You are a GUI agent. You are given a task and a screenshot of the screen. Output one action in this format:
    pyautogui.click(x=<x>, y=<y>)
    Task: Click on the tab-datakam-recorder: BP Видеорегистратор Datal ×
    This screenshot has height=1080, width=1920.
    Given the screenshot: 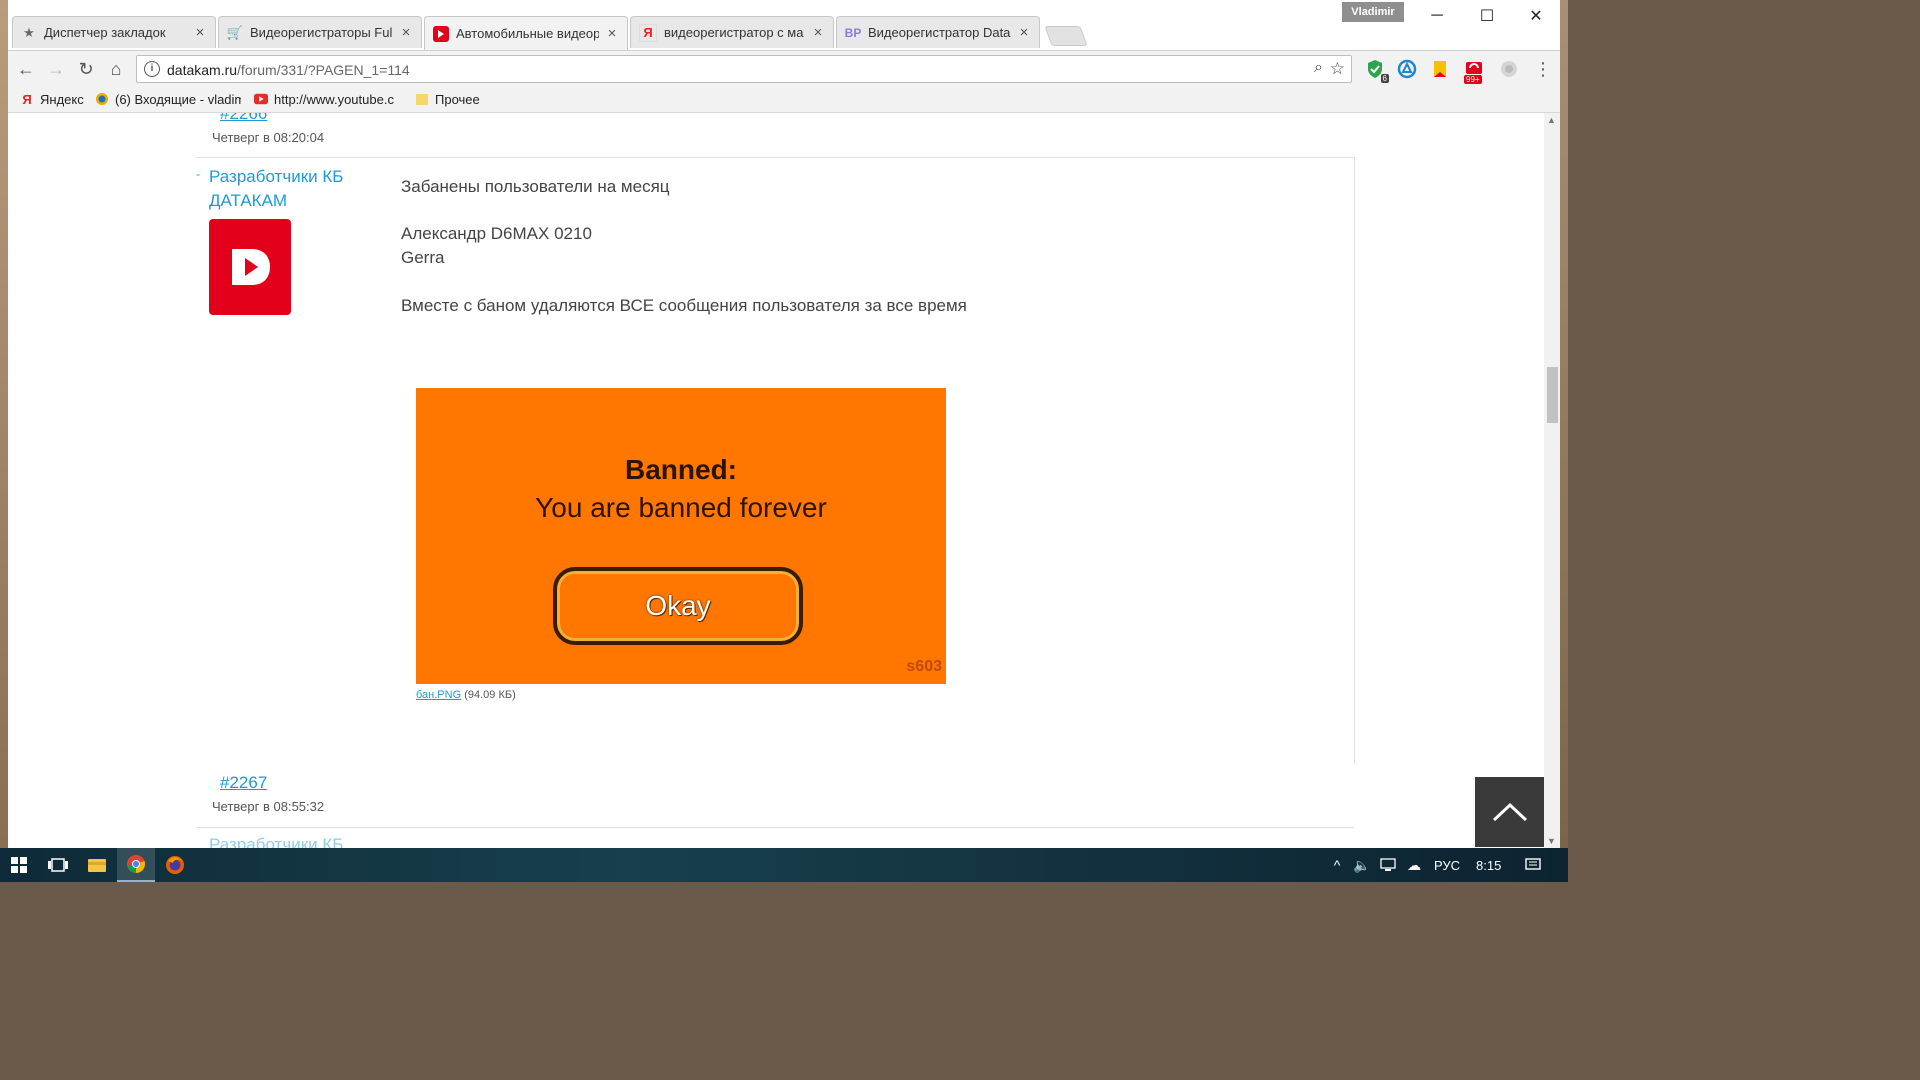 What is the action you would take?
    pyautogui.click(x=938, y=32)
    